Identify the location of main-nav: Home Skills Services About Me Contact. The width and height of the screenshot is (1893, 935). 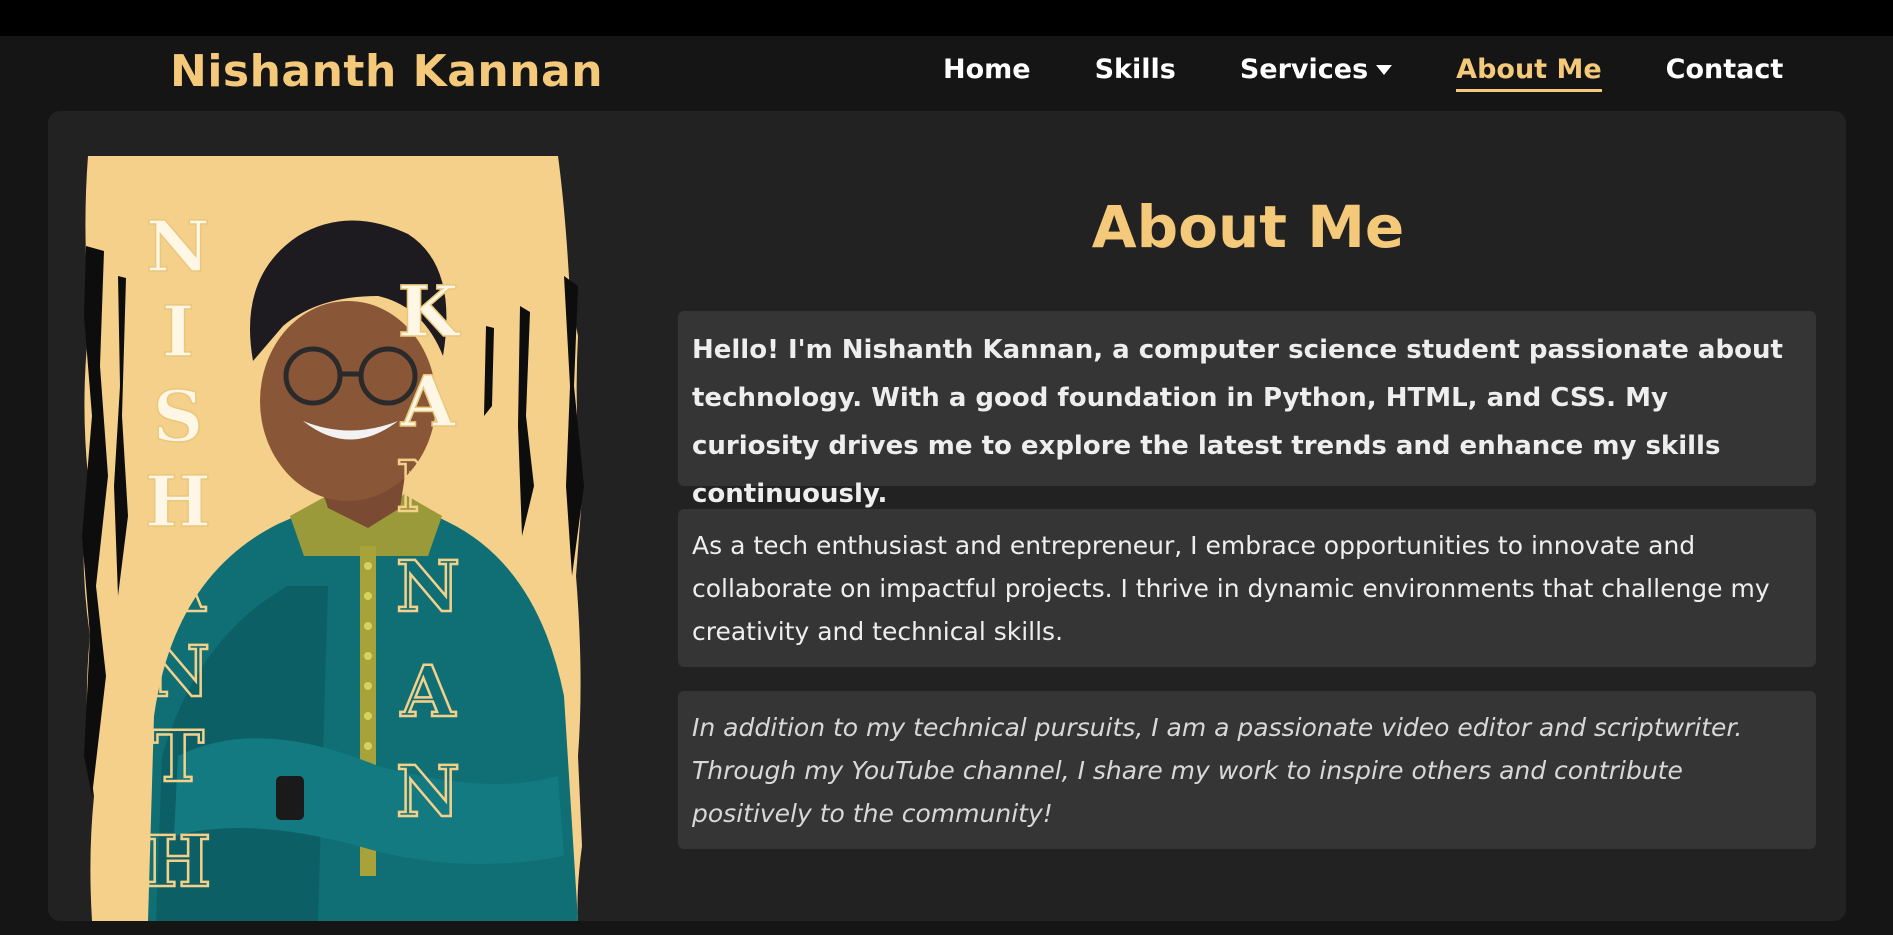
(1363, 73).